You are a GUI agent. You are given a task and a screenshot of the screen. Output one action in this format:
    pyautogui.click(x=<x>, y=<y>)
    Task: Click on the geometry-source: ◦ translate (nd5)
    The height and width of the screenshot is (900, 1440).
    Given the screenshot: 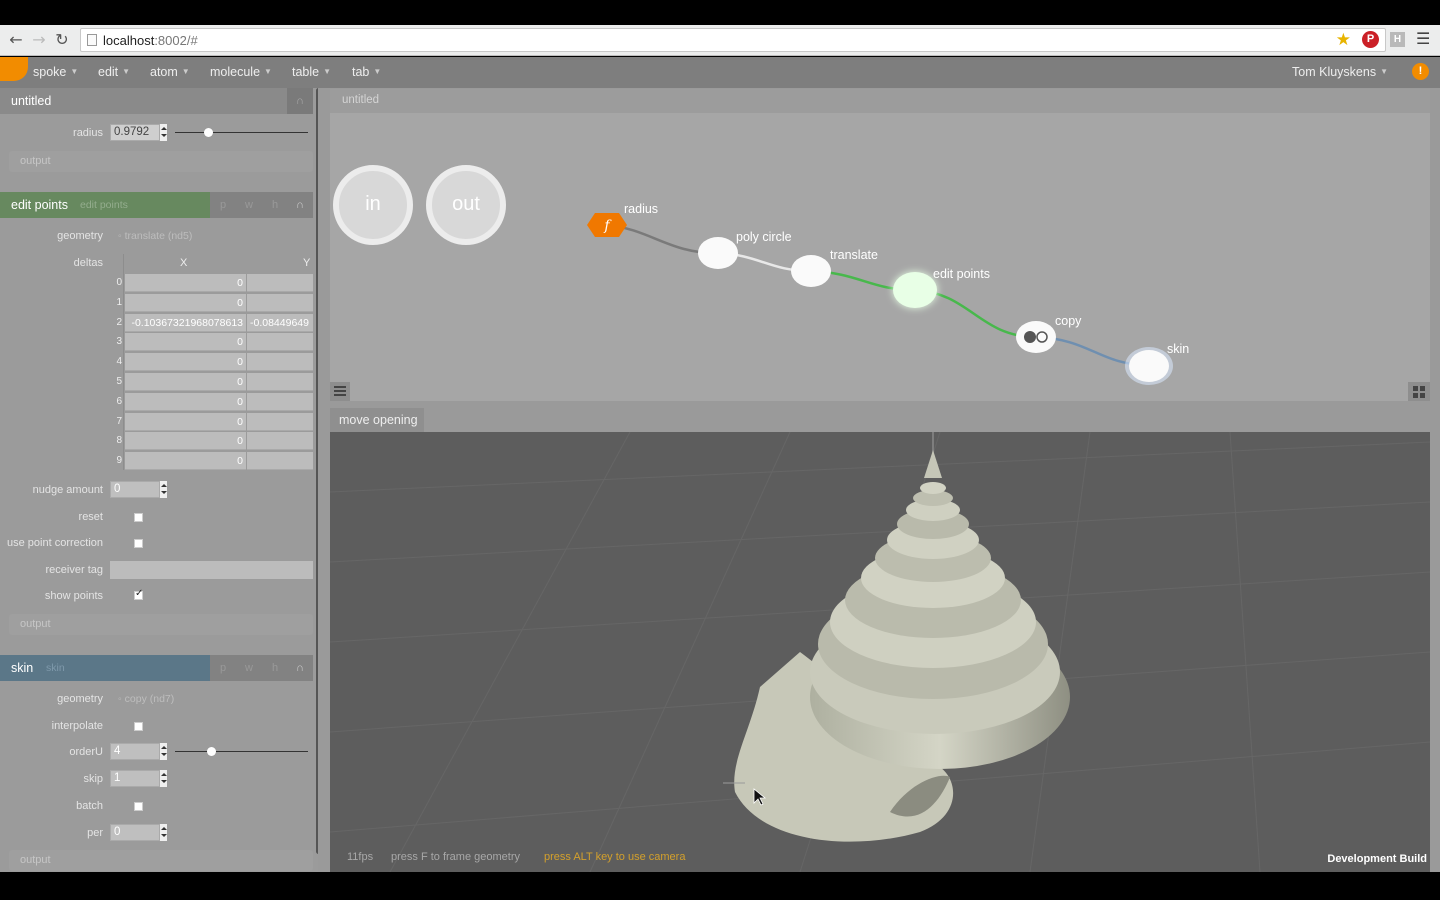 What is the action you would take?
    pyautogui.click(x=155, y=236)
    